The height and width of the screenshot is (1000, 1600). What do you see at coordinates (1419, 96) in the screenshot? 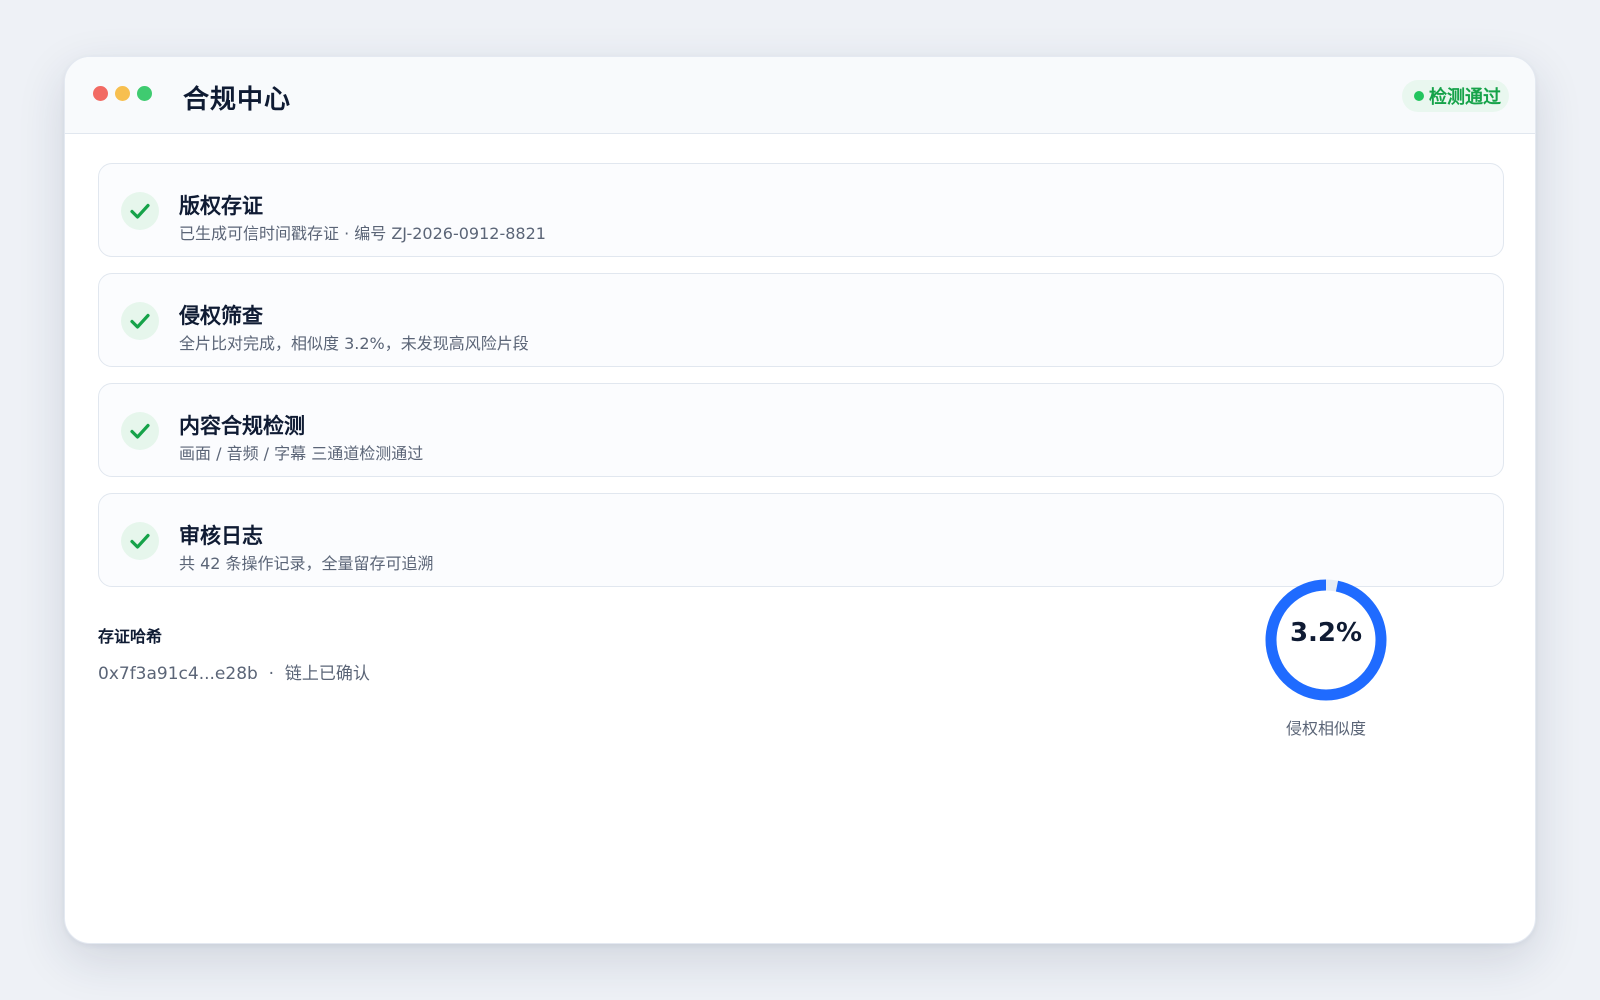
I see `status-dot-icon` at bounding box center [1419, 96].